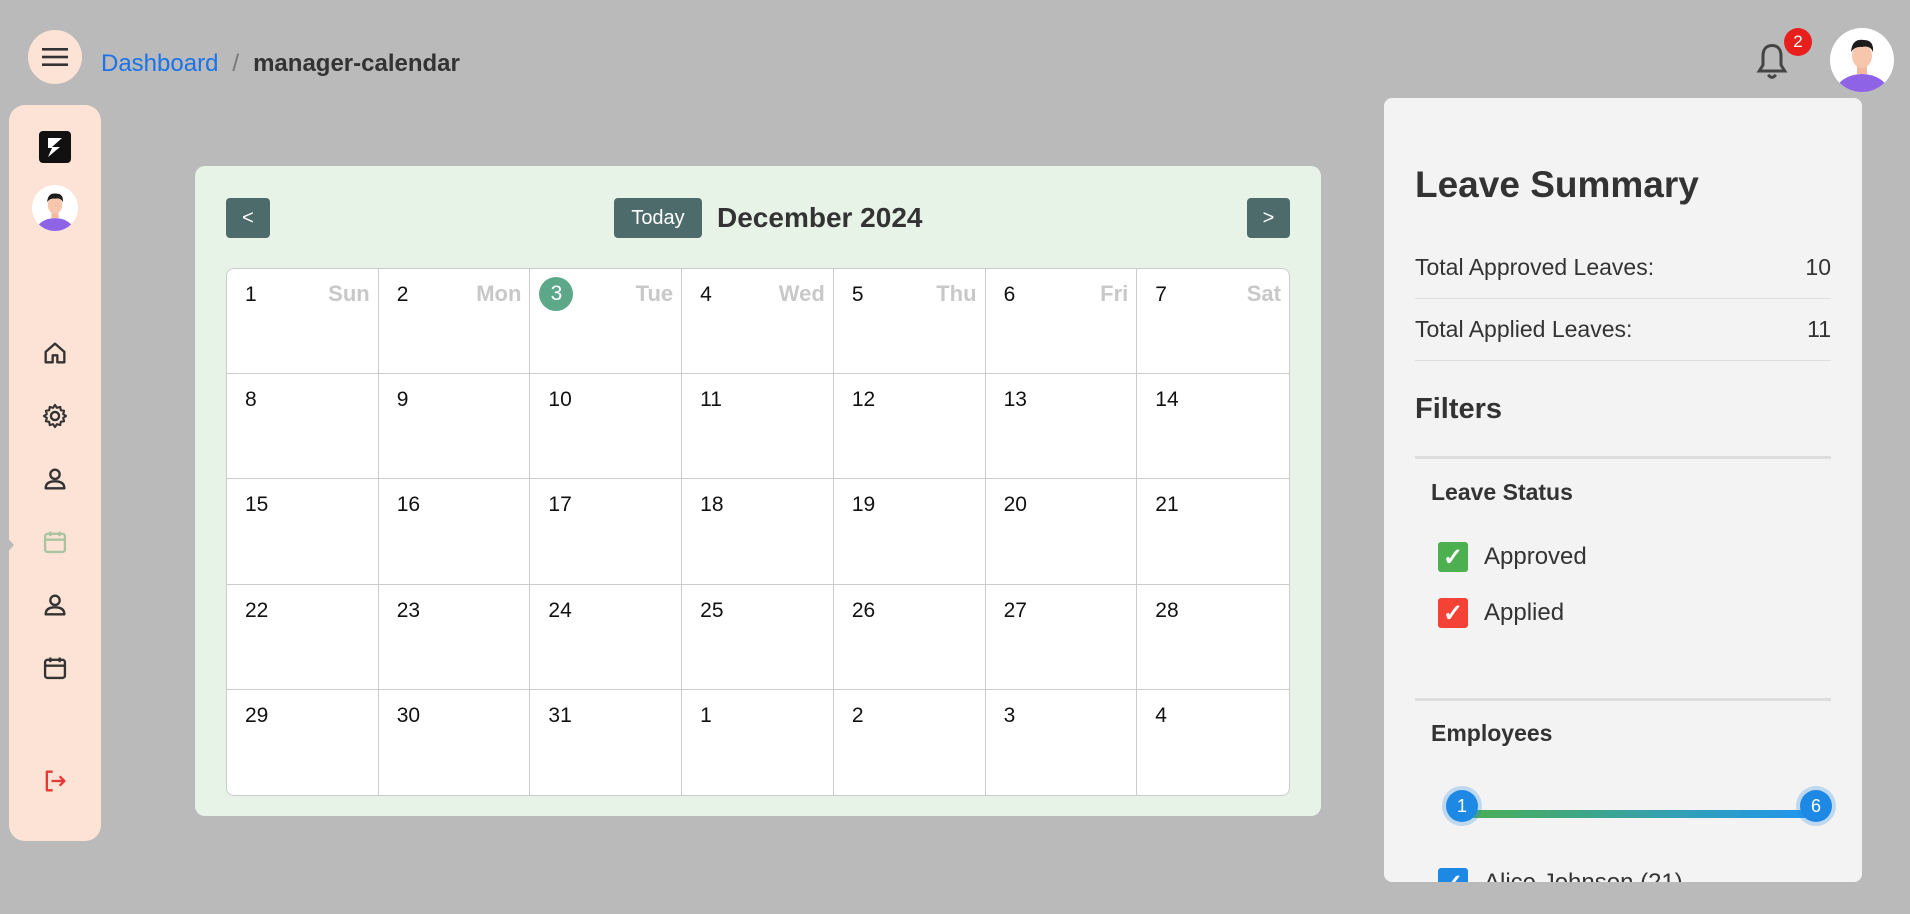 Image resolution: width=1910 pixels, height=914 pixels. I want to click on calendar-day-cell: 3 Tue, so click(606, 322).